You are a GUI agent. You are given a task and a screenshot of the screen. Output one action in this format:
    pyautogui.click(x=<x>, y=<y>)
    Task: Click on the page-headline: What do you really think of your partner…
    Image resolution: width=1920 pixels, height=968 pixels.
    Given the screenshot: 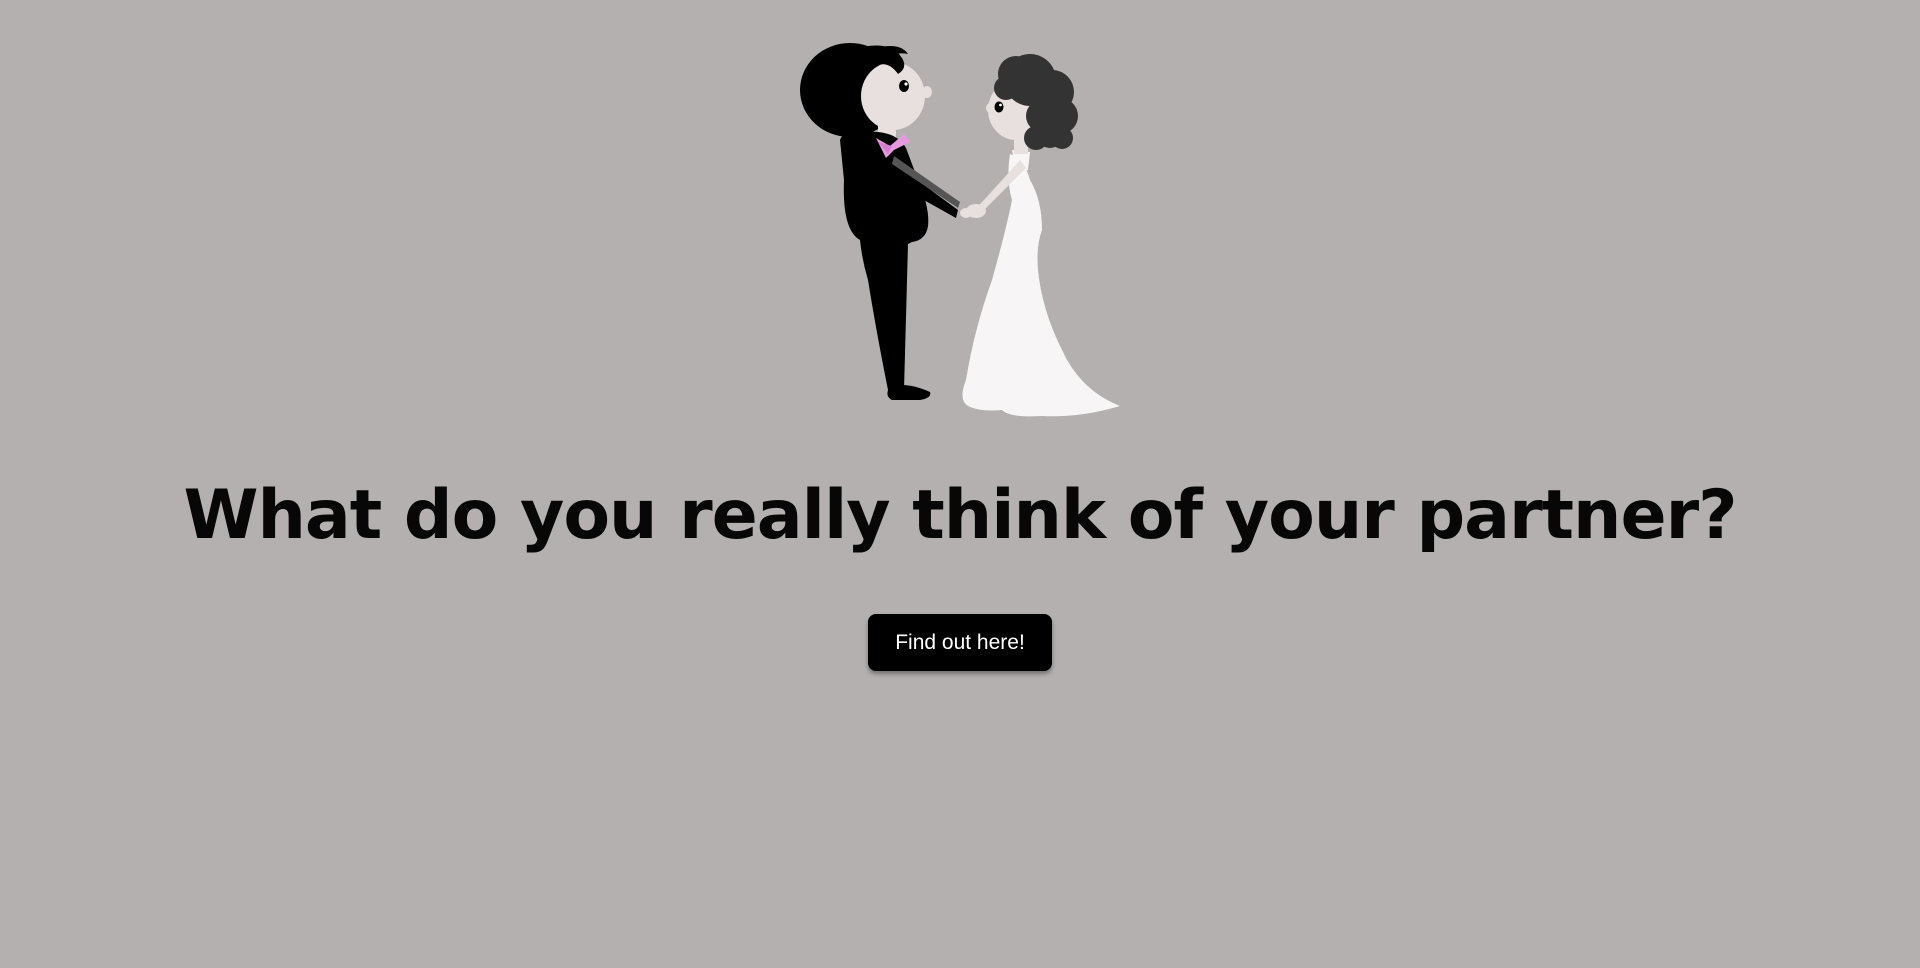 What is the action you would take?
    pyautogui.click(x=960, y=515)
    